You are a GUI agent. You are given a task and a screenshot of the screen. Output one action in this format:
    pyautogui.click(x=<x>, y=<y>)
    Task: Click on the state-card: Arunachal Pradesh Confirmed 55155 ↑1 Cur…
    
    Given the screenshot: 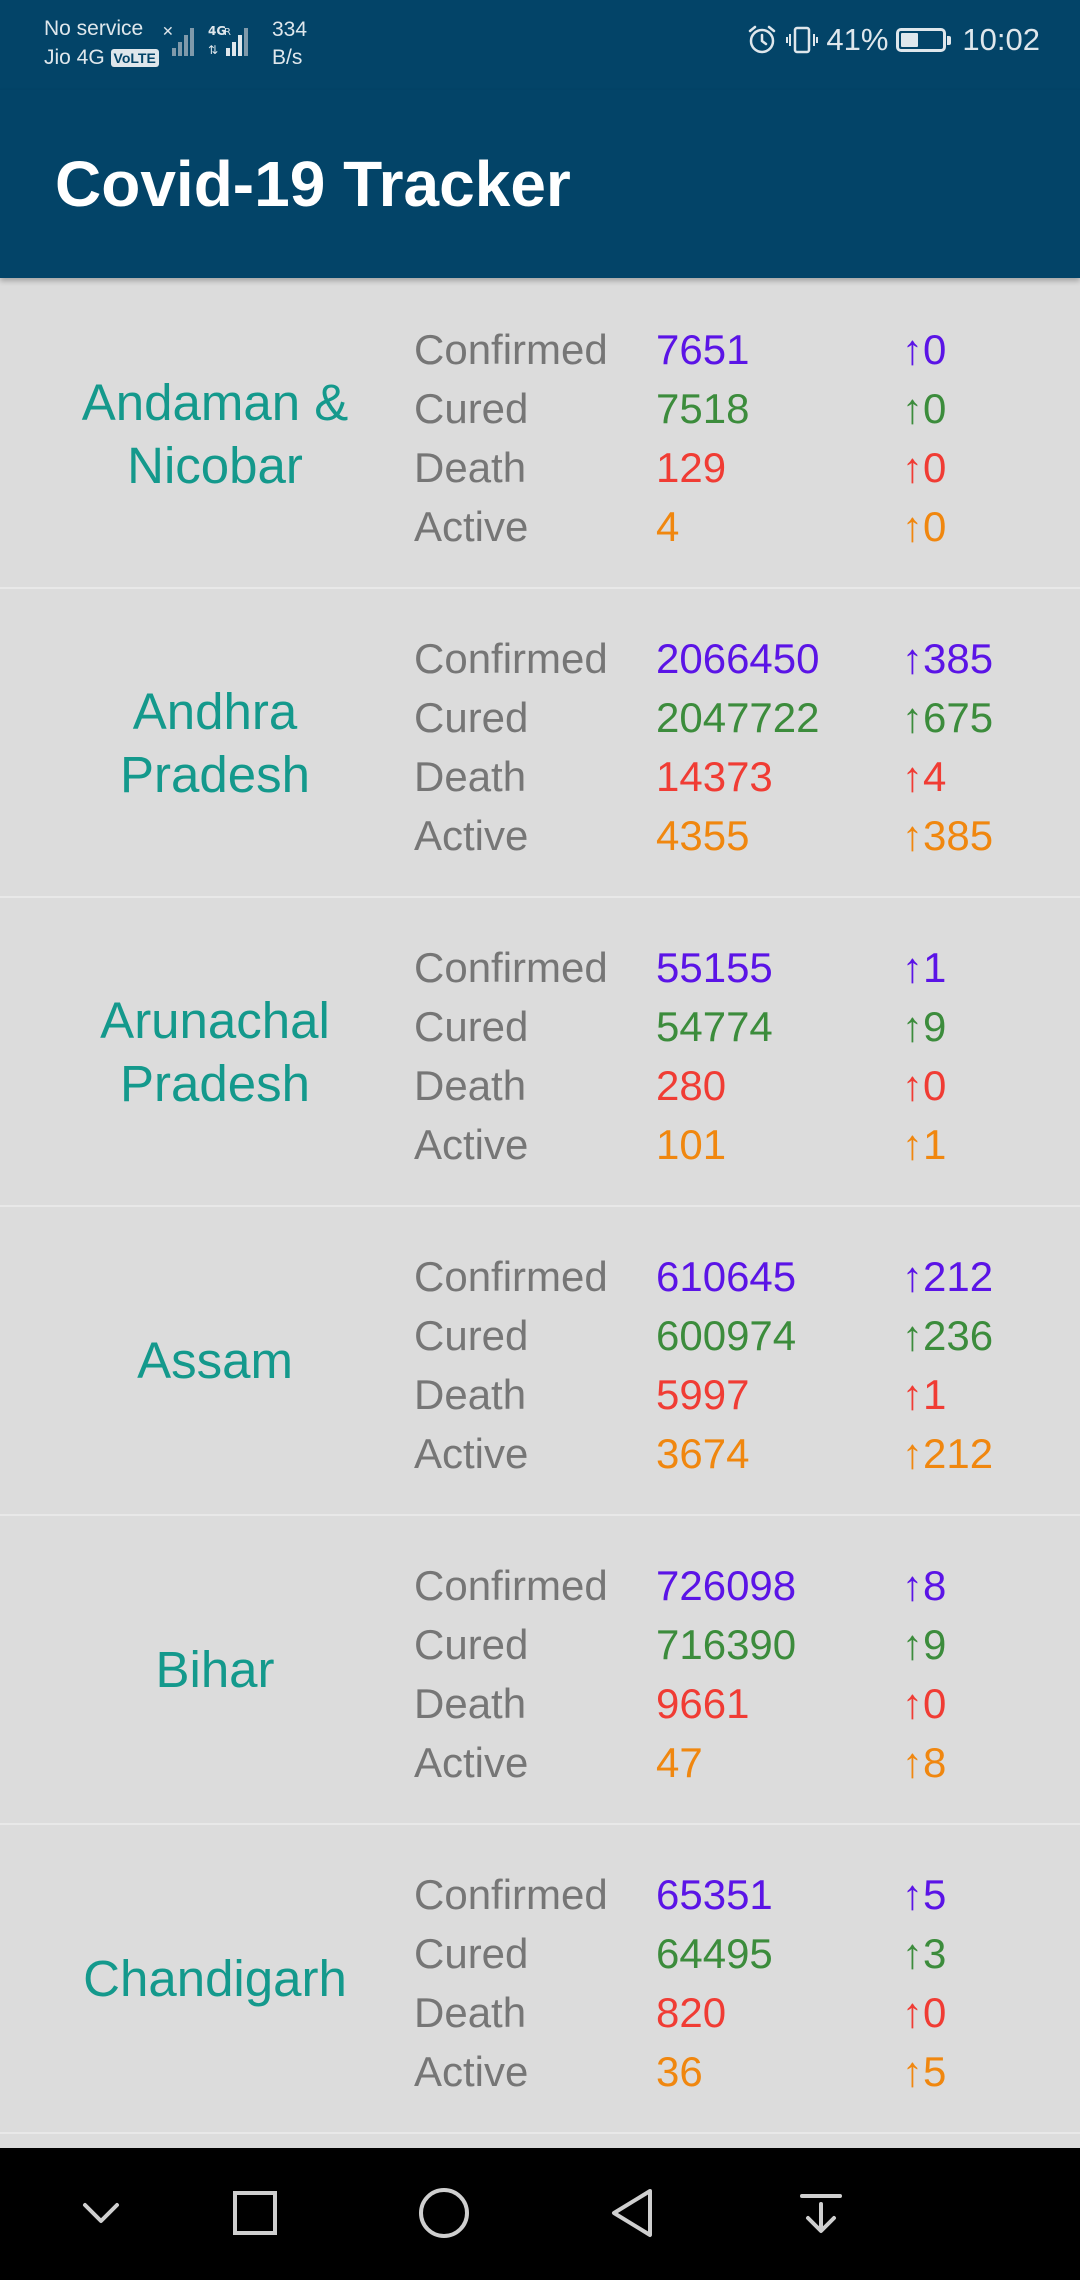 What is the action you would take?
    pyautogui.click(x=540, y=1052)
    